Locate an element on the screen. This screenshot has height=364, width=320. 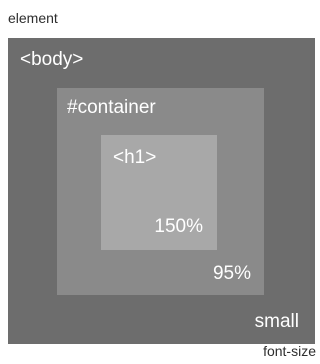
container-font-size-label: 95% is located at coordinates (231, 273).